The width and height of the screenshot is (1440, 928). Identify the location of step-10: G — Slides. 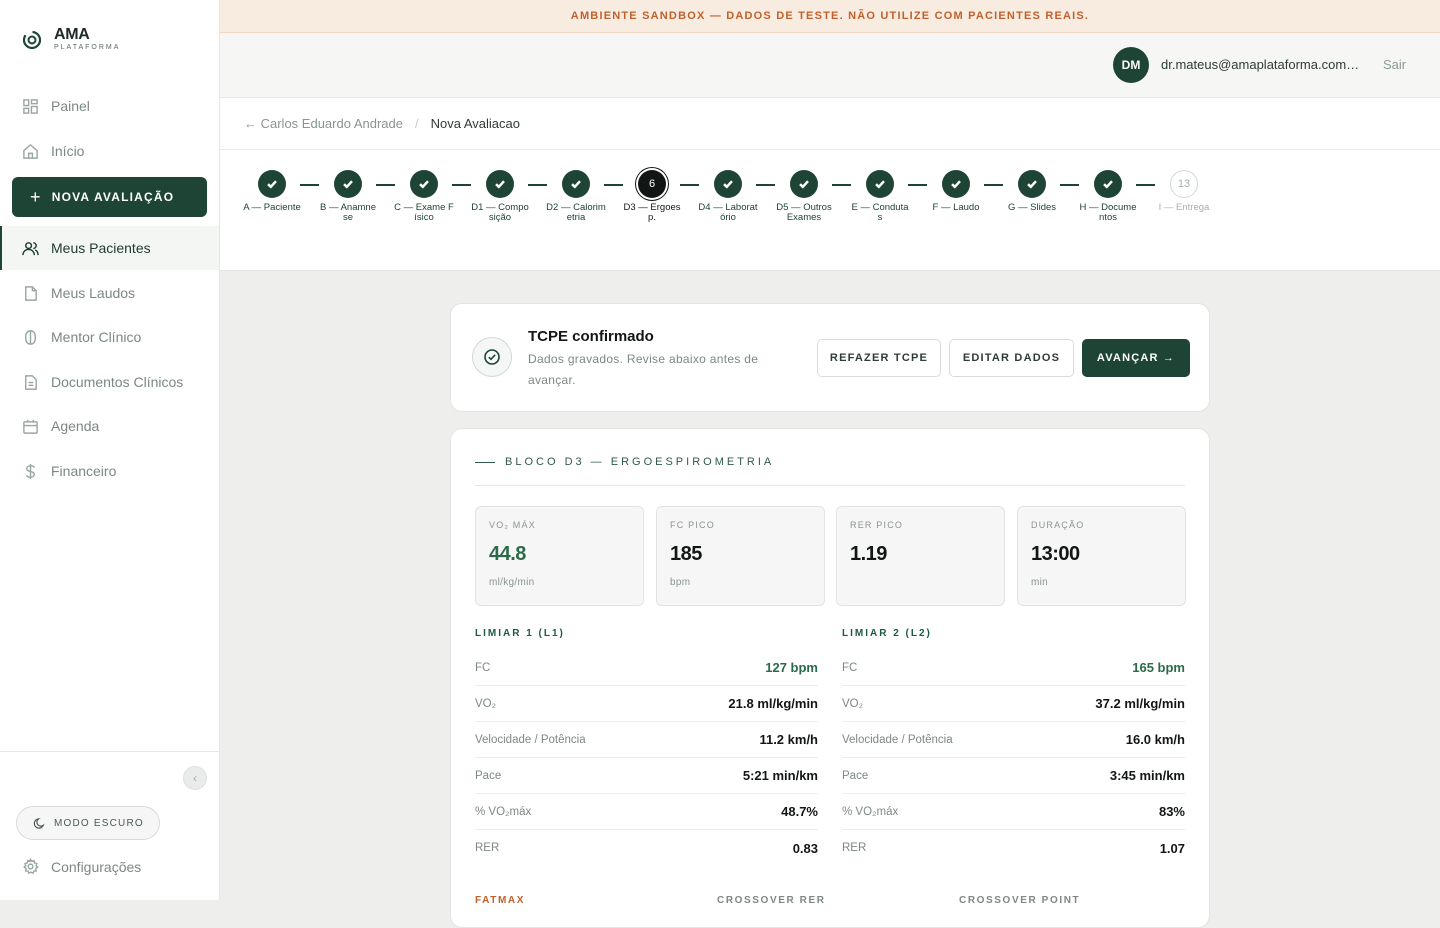
(1032, 191).